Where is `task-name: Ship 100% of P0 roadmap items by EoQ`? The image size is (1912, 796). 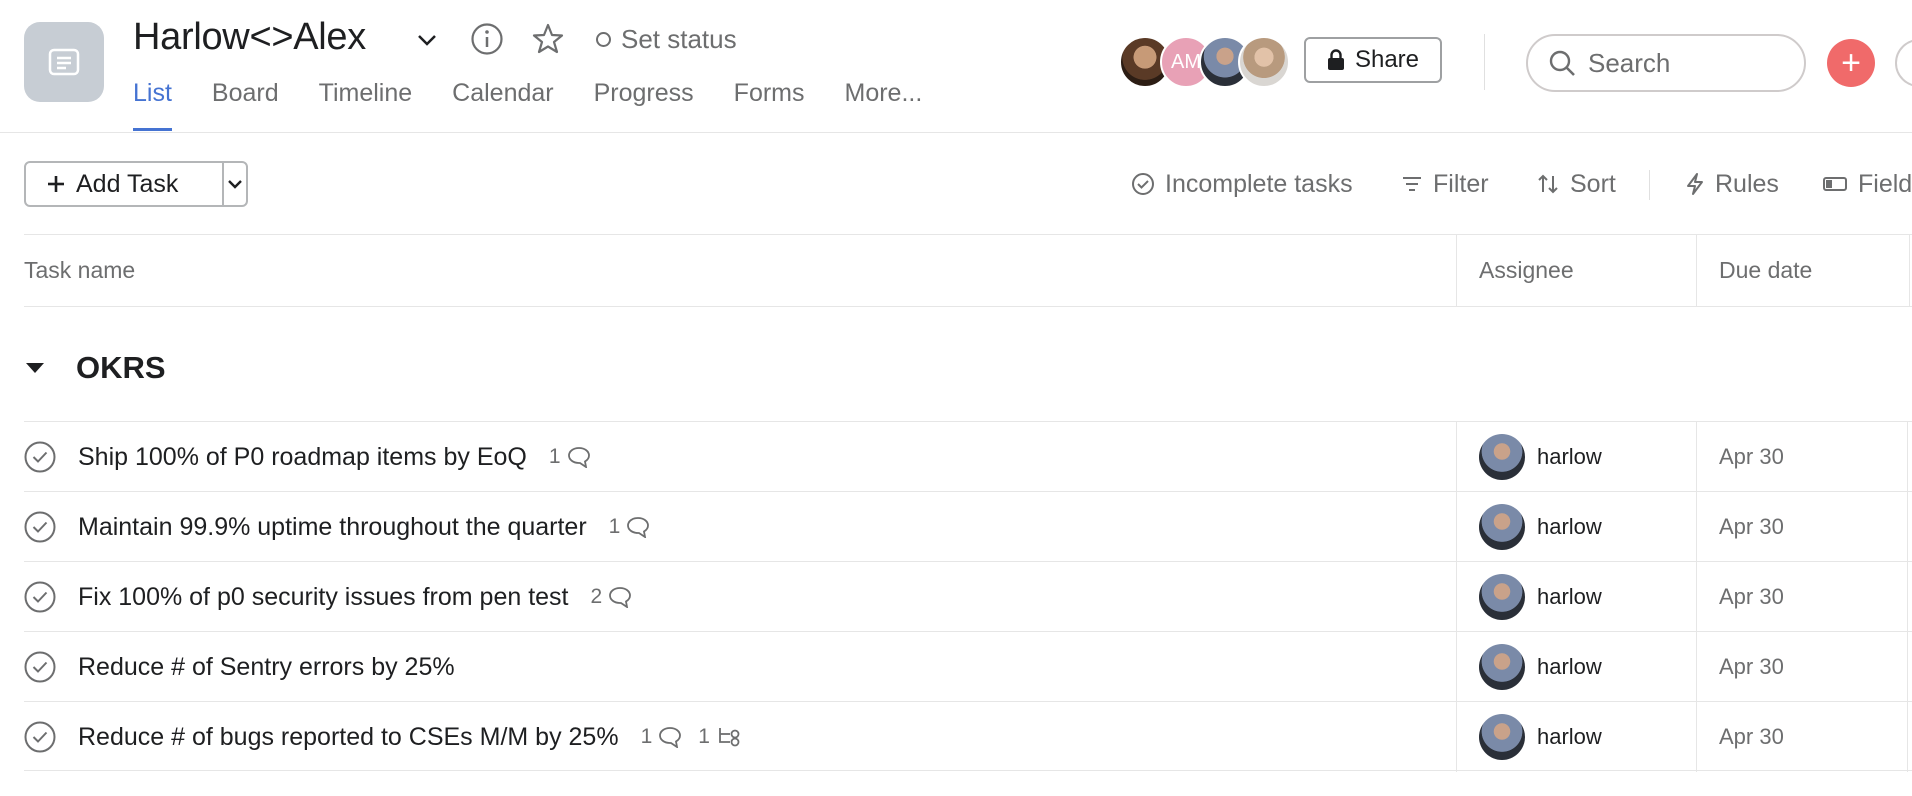
task-name: Ship 100% of P0 roadmap items by EoQ is located at coordinates (302, 457).